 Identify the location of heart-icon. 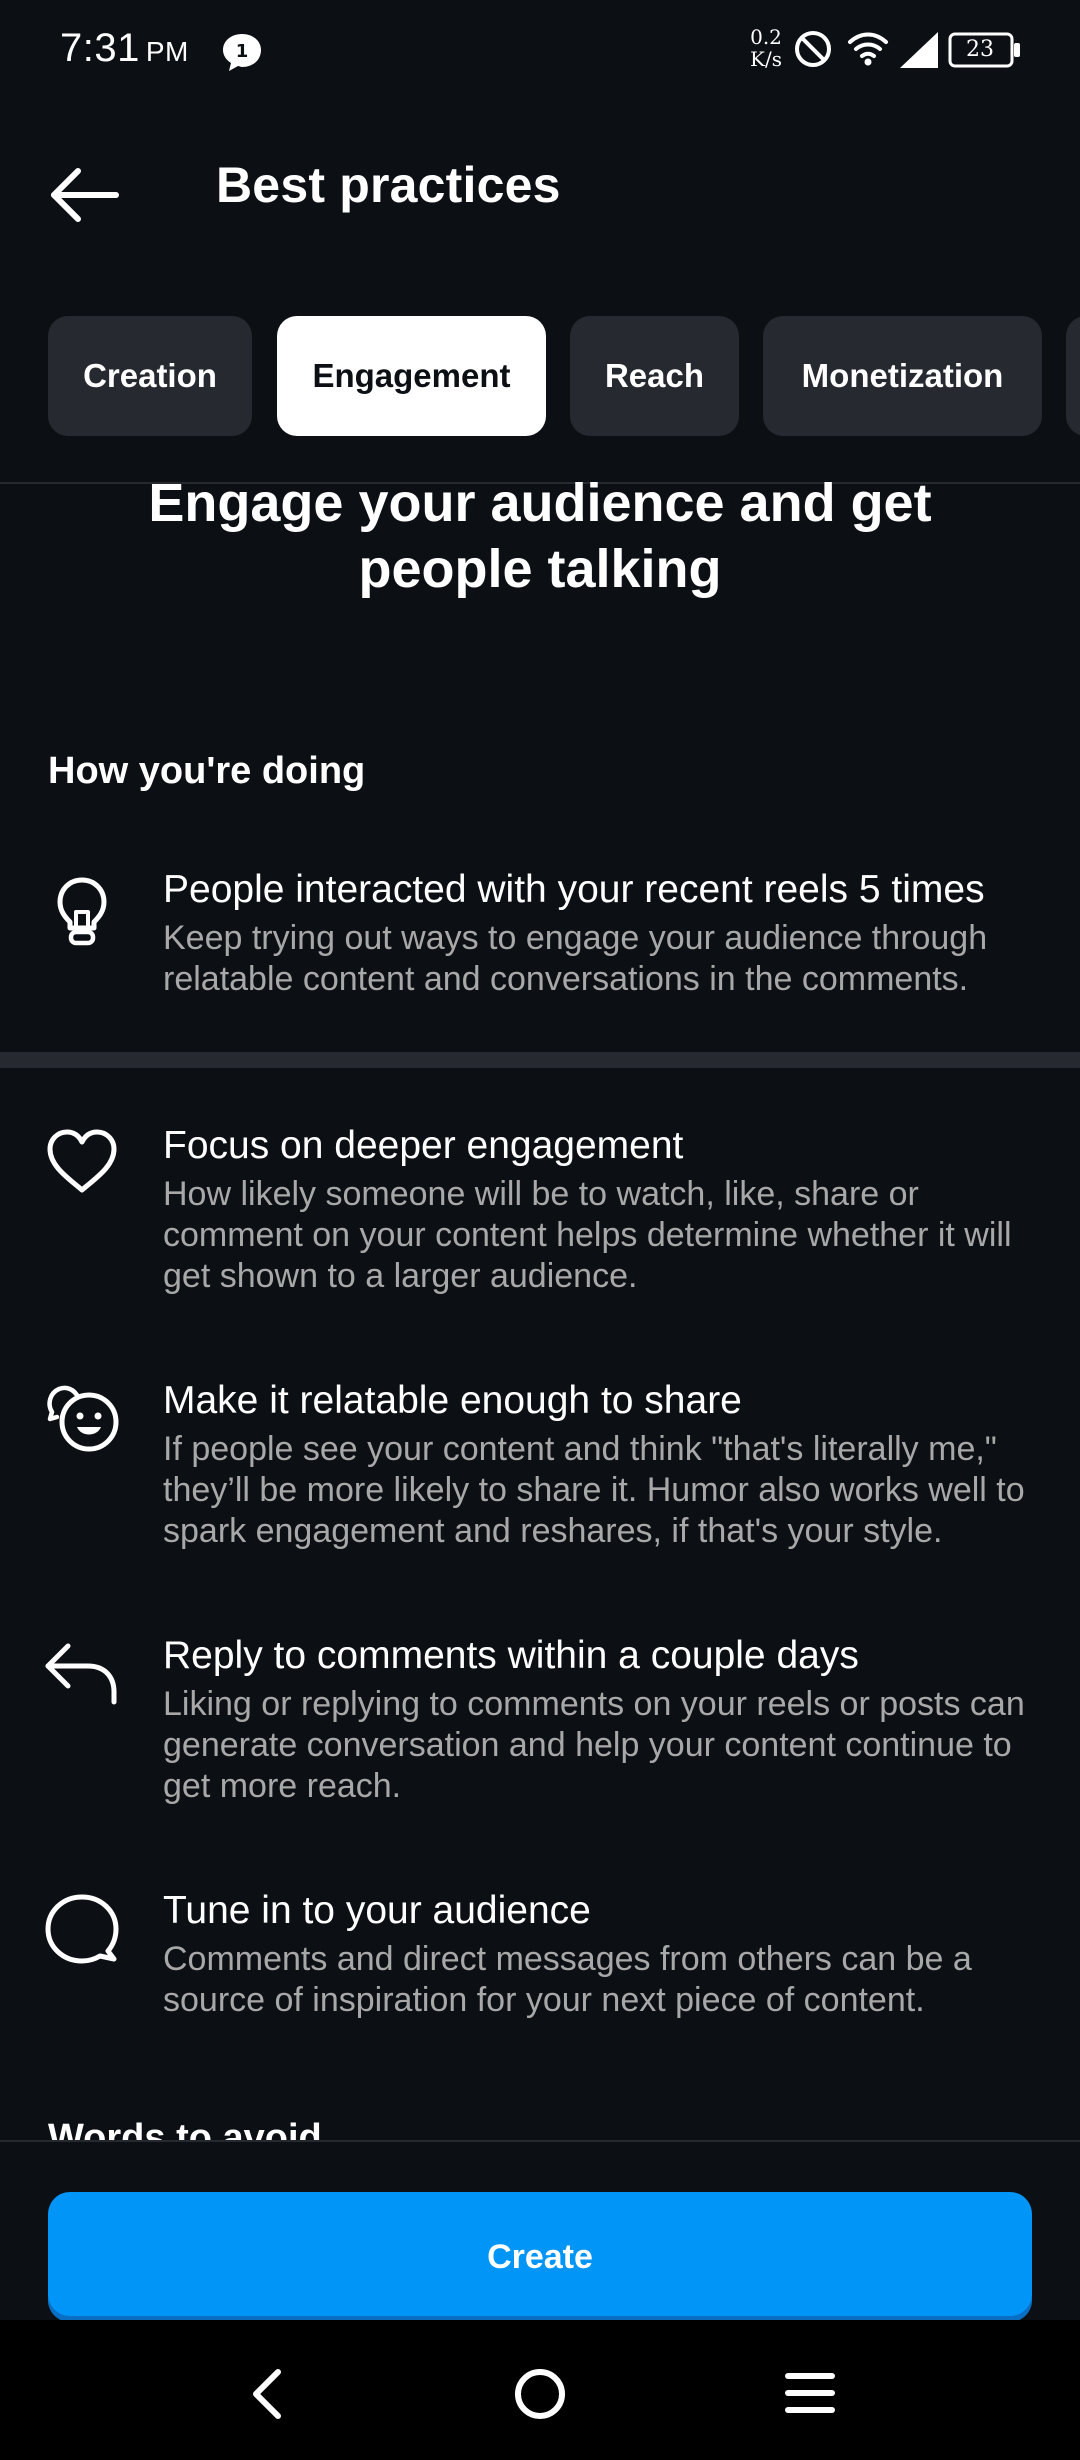
(82, 1161).